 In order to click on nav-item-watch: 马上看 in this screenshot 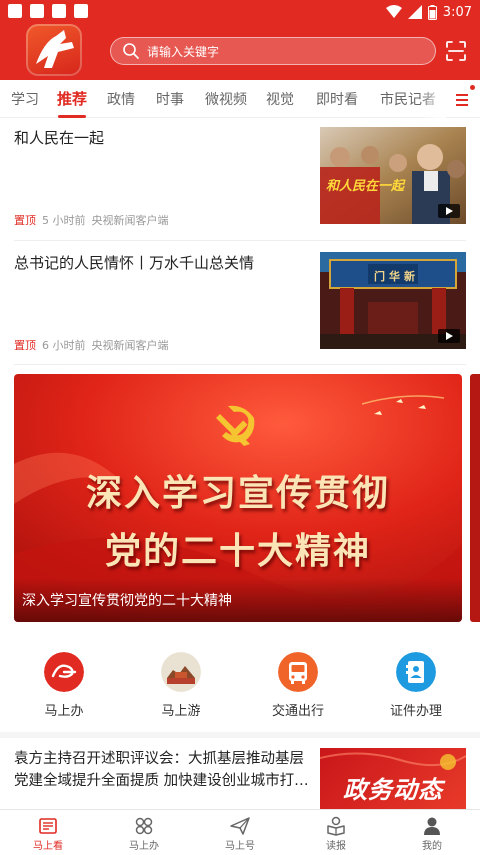, I will do `click(48, 832)`.